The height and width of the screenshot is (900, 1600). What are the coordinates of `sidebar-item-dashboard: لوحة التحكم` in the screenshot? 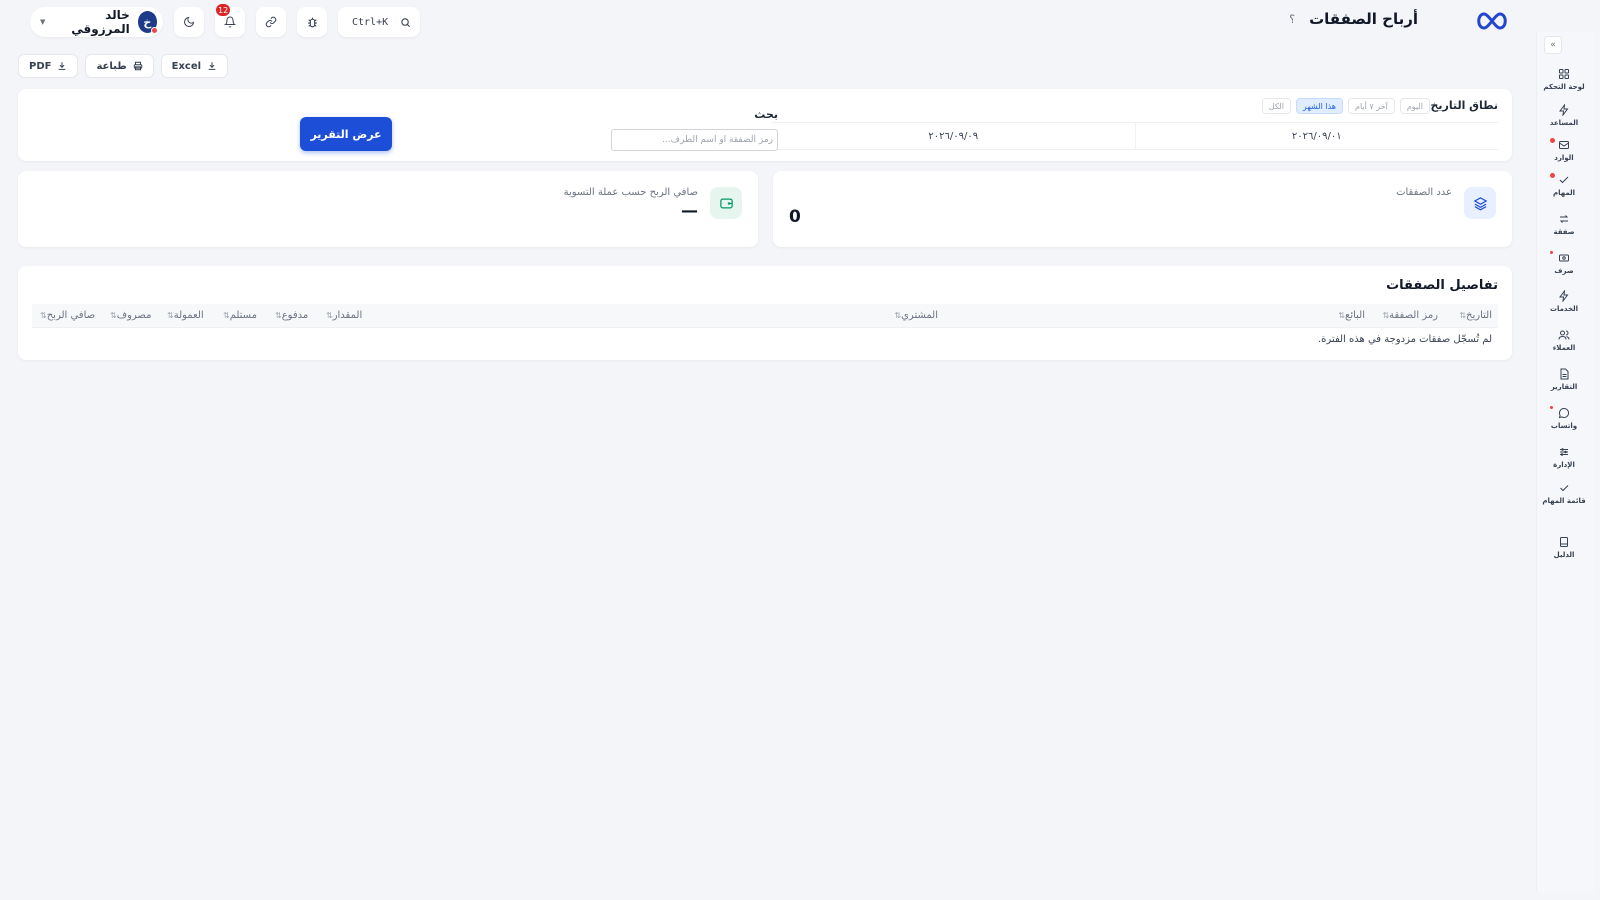 It's located at (1564, 85).